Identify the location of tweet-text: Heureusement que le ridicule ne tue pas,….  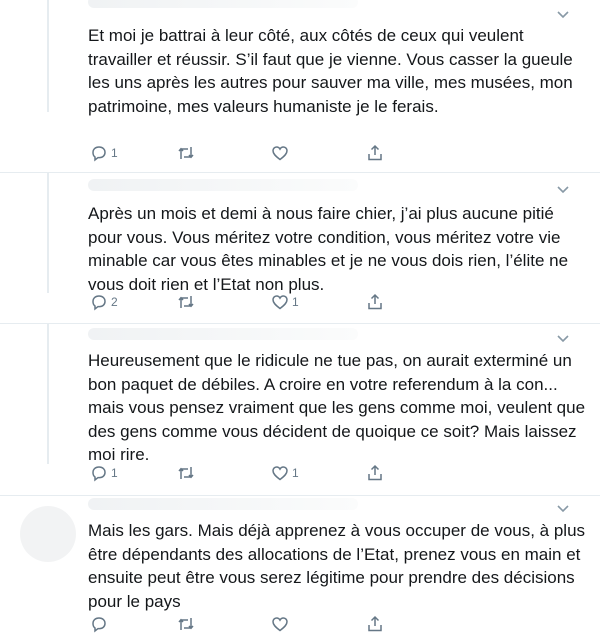
(337, 407).